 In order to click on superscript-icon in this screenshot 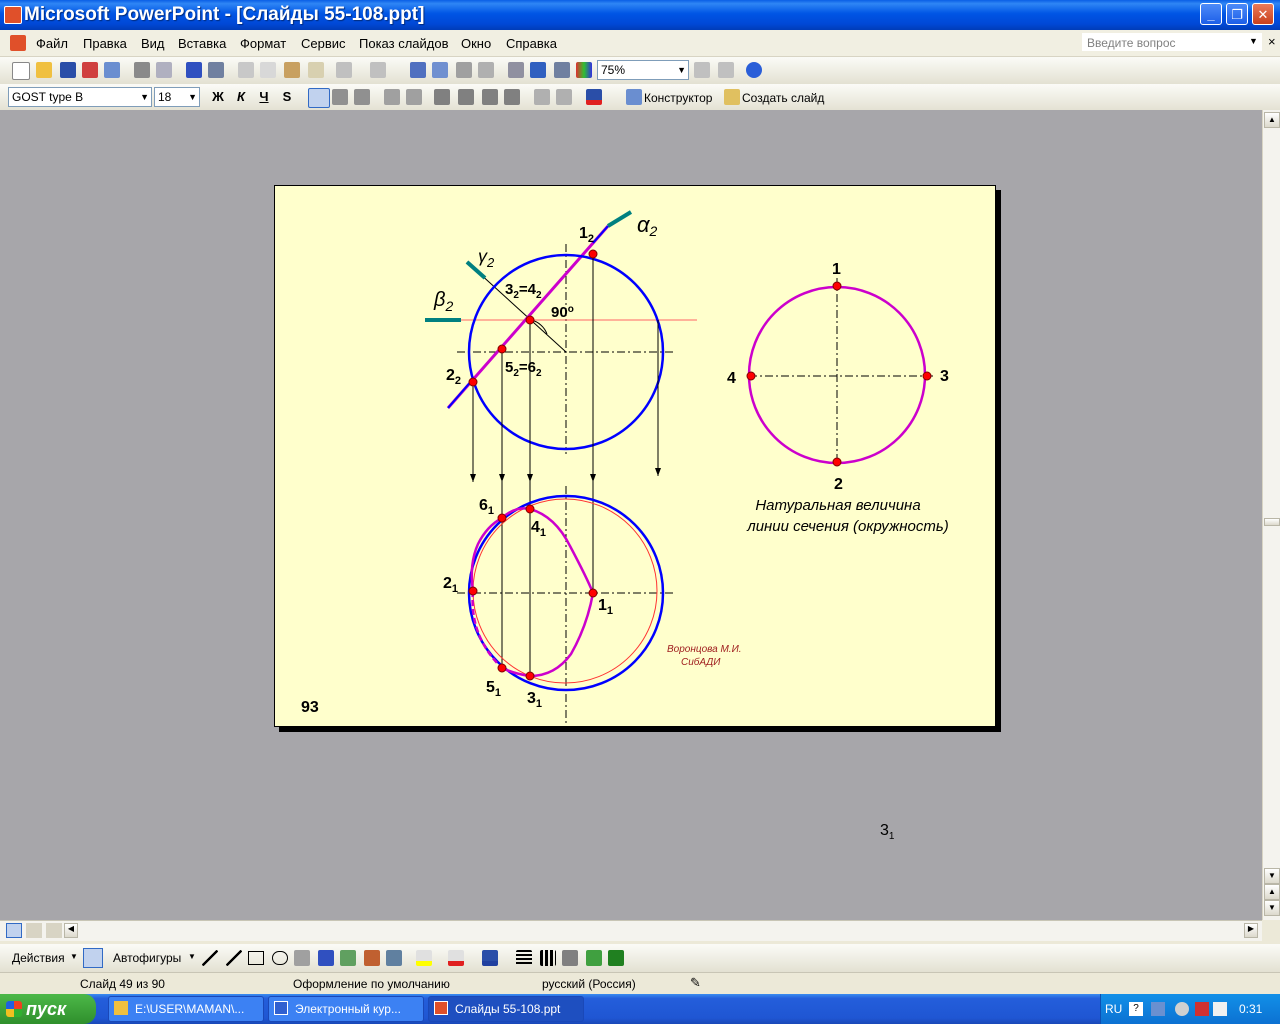, I will do `click(512, 97)`.